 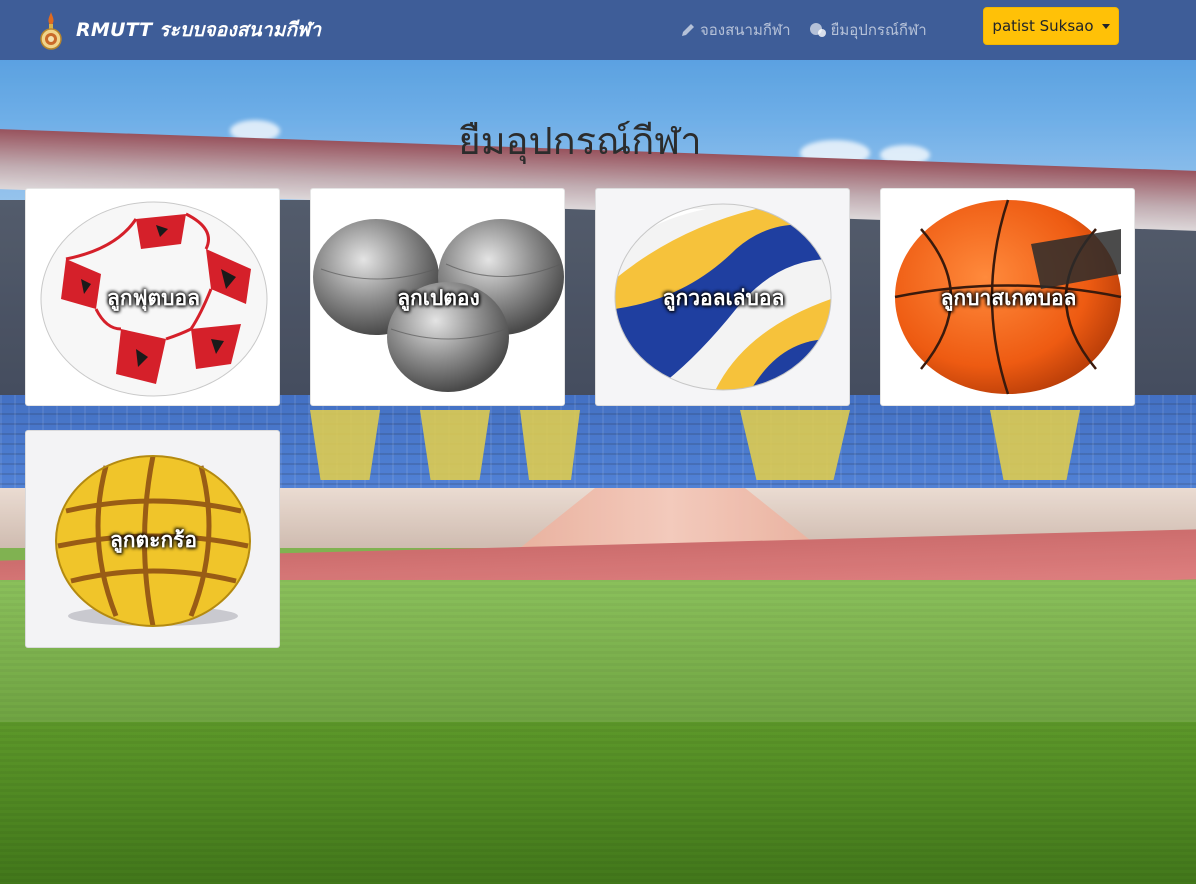 What do you see at coordinates (199, 30) in the screenshot?
I see `brand-title: RMUTT ระบบจองสนามกีฬา` at bounding box center [199, 30].